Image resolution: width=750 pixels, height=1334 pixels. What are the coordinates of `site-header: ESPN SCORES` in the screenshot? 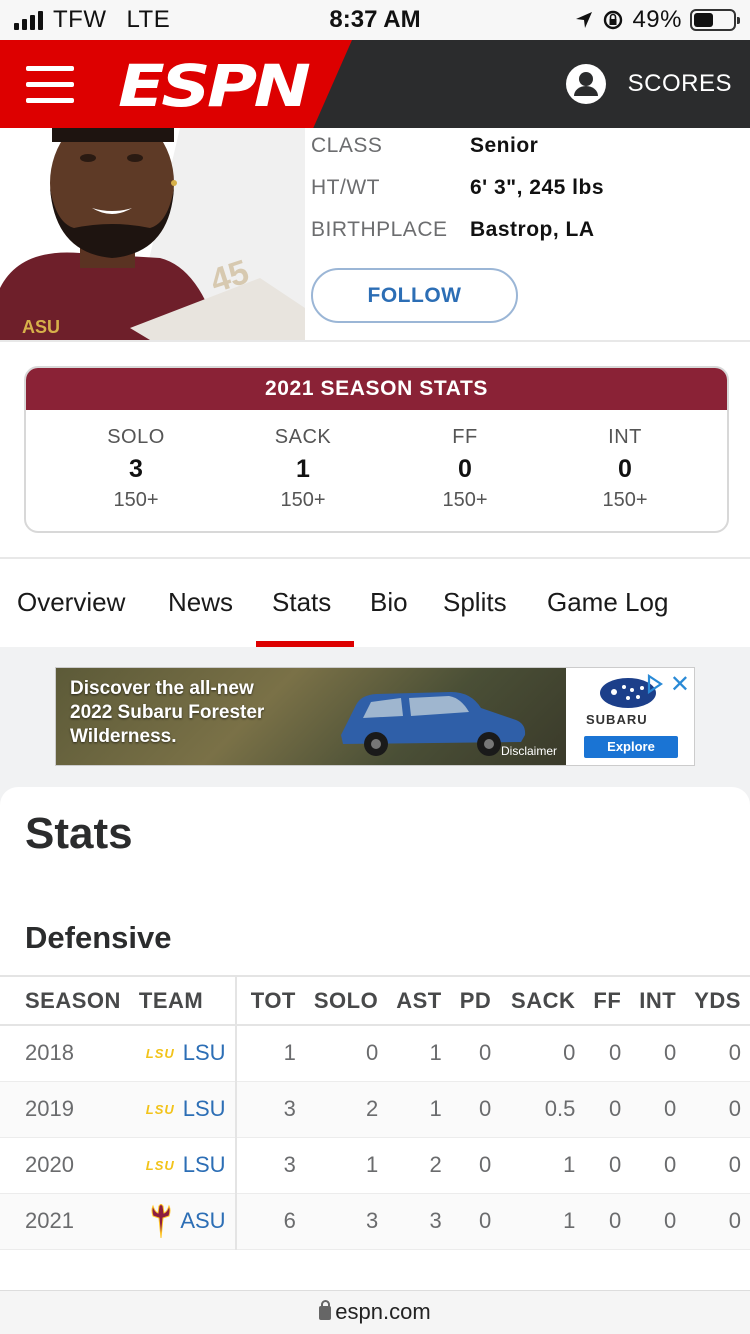 It's located at (375, 84).